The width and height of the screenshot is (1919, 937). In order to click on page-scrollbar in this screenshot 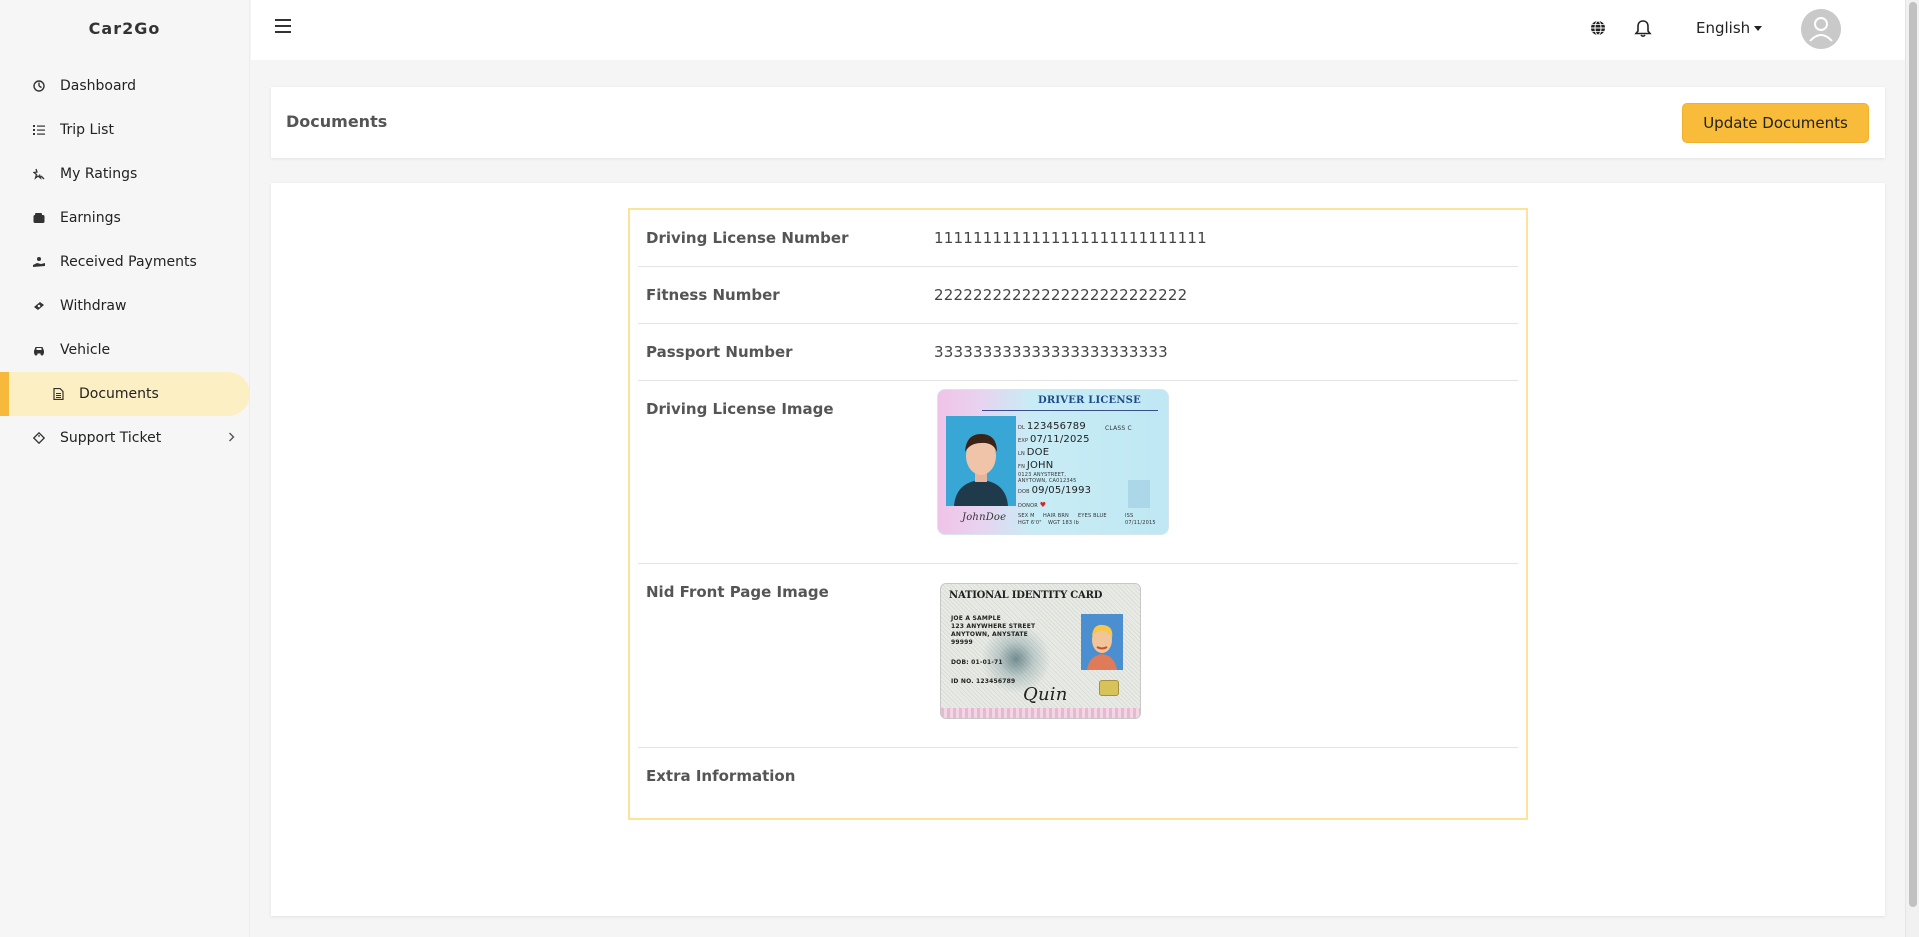, I will do `click(1912, 468)`.